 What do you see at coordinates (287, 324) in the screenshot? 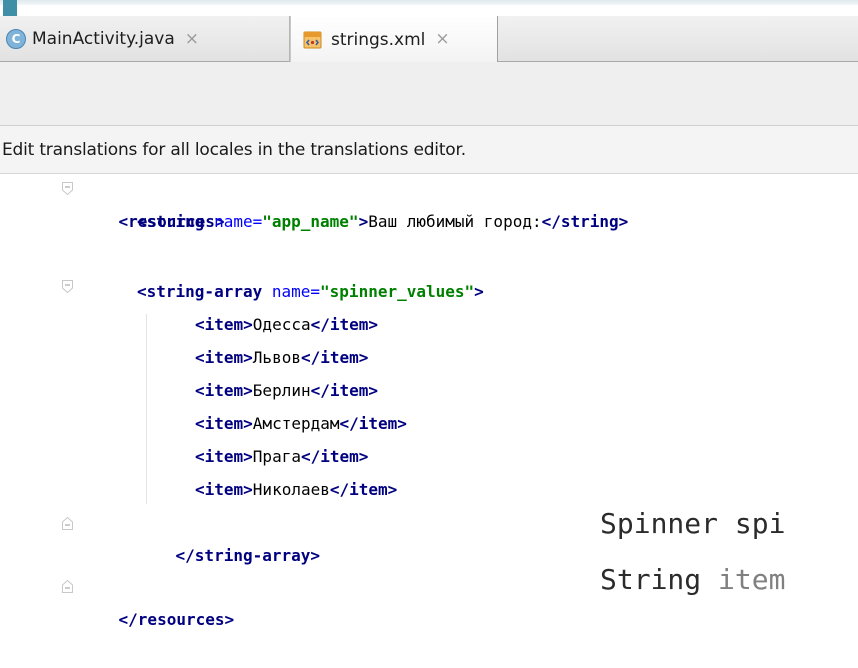
I see `code-line-item: <item>Одесса</item>` at bounding box center [287, 324].